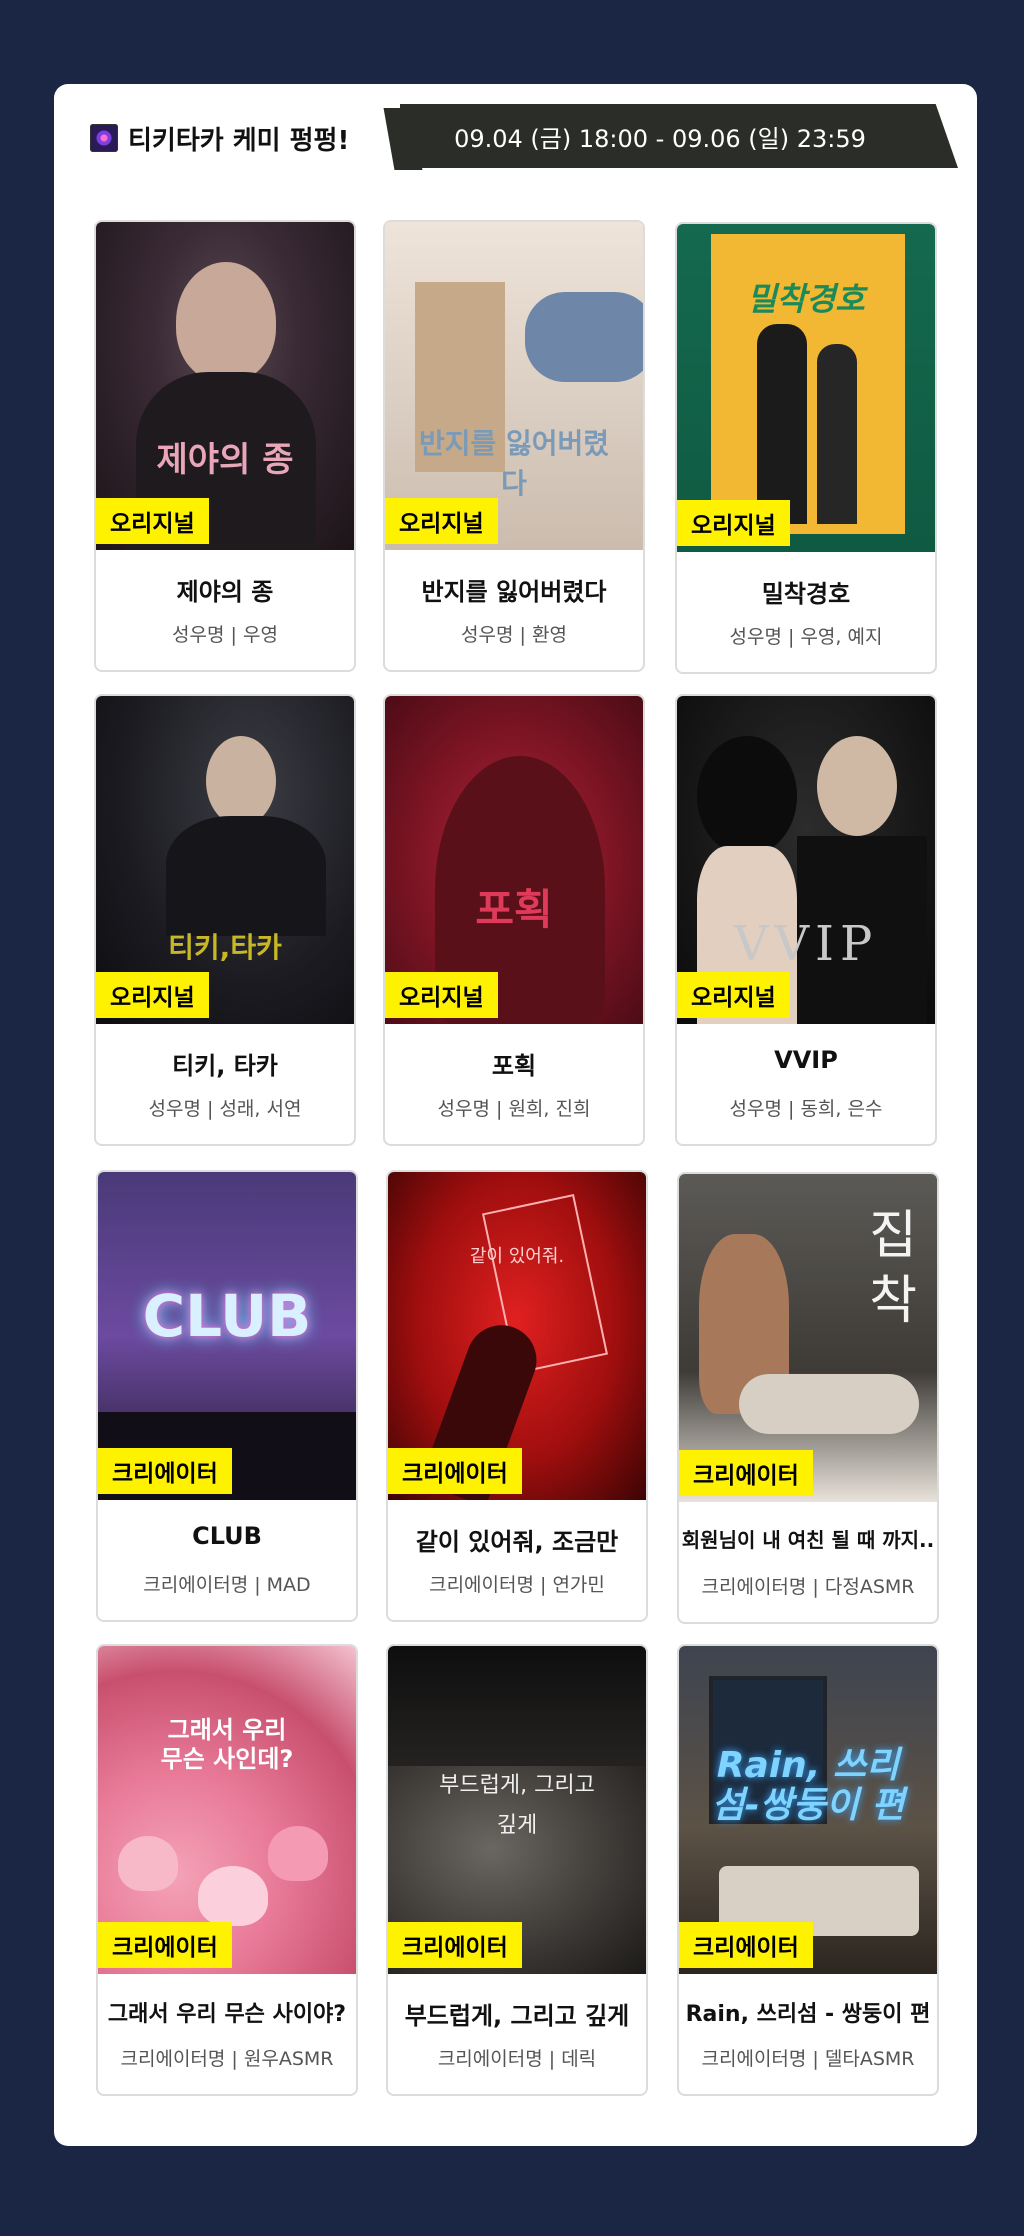  What do you see at coordinates (808, 2014) in the screenshot?
I see `card-title: Rain, 쓰리섬 - 쌍둥이 편` at bounding box center [808, 2014].